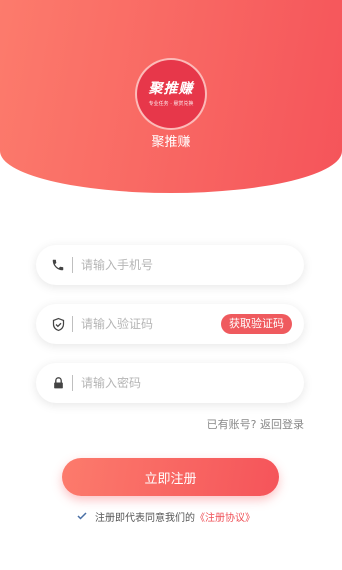  Describe the element at coordinates (192, 383) in the screenshot. I see `password-input` at that location.